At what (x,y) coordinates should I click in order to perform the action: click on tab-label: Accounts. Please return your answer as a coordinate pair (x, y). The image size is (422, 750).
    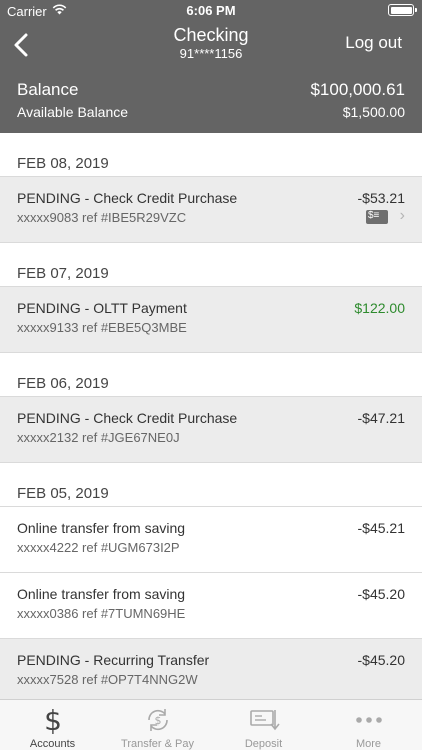
    Looking at the image, I should click on (52, 744).